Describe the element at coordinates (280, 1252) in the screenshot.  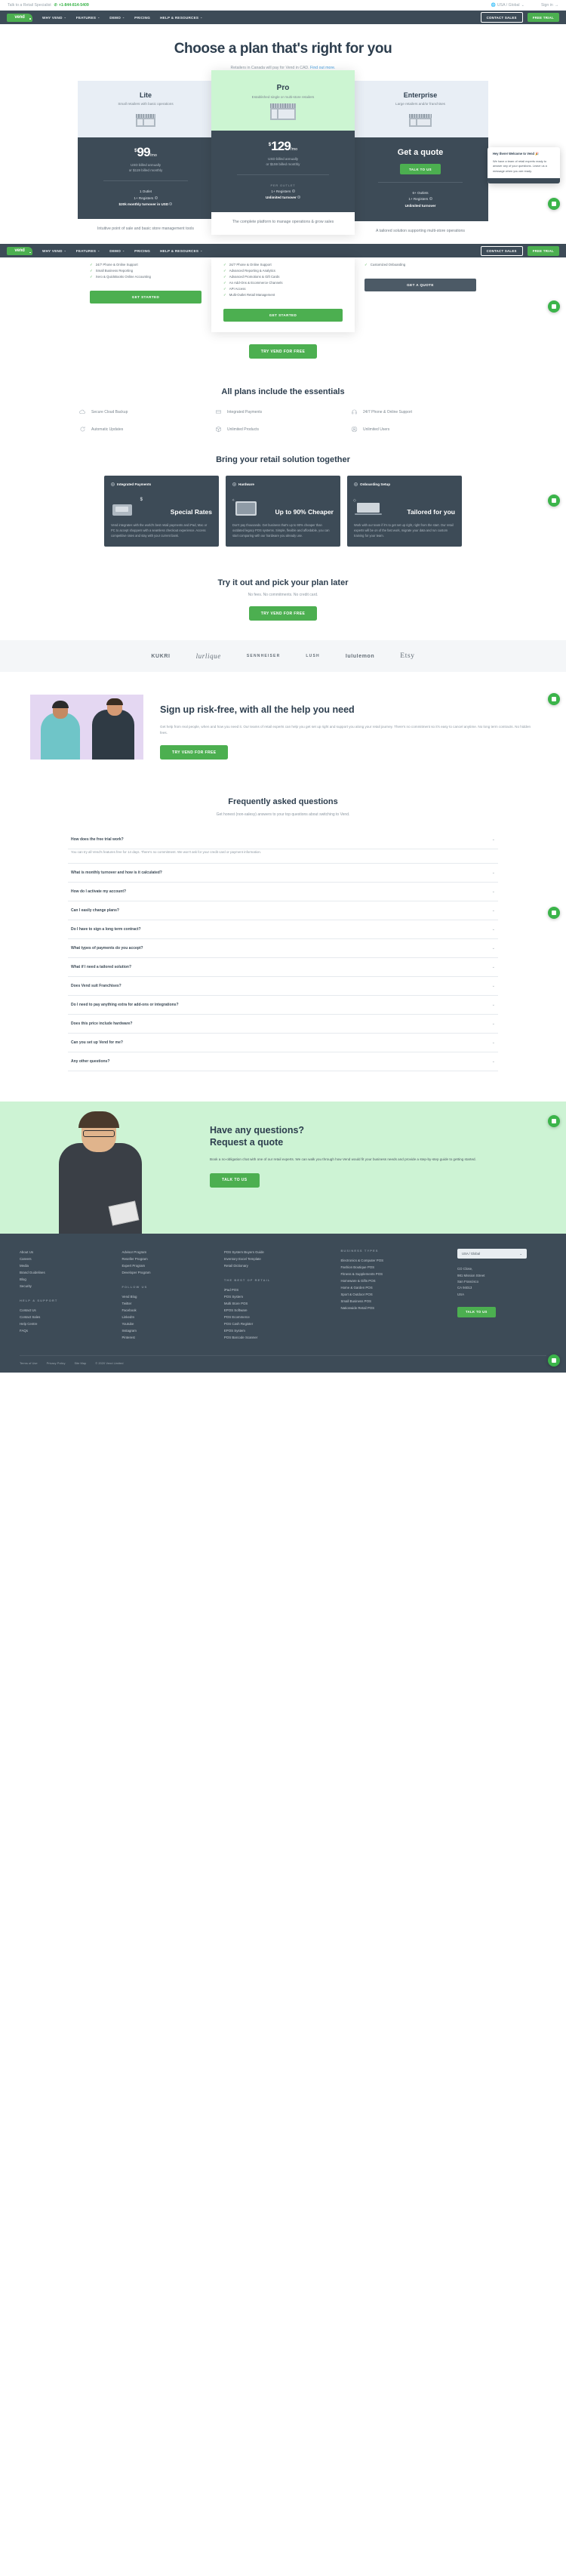
I see `footer-link: POS System Buyers Guide` at that location.